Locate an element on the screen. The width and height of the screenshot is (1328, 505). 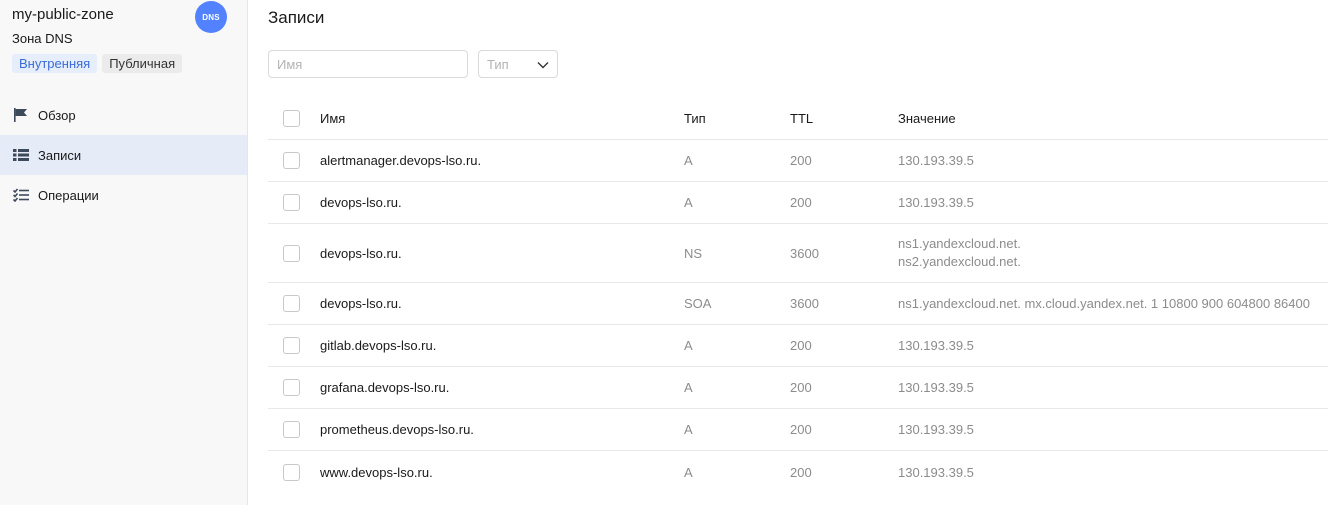
record-name: prometheus.devops-lso.ru. is located at coordinates (397, 429).